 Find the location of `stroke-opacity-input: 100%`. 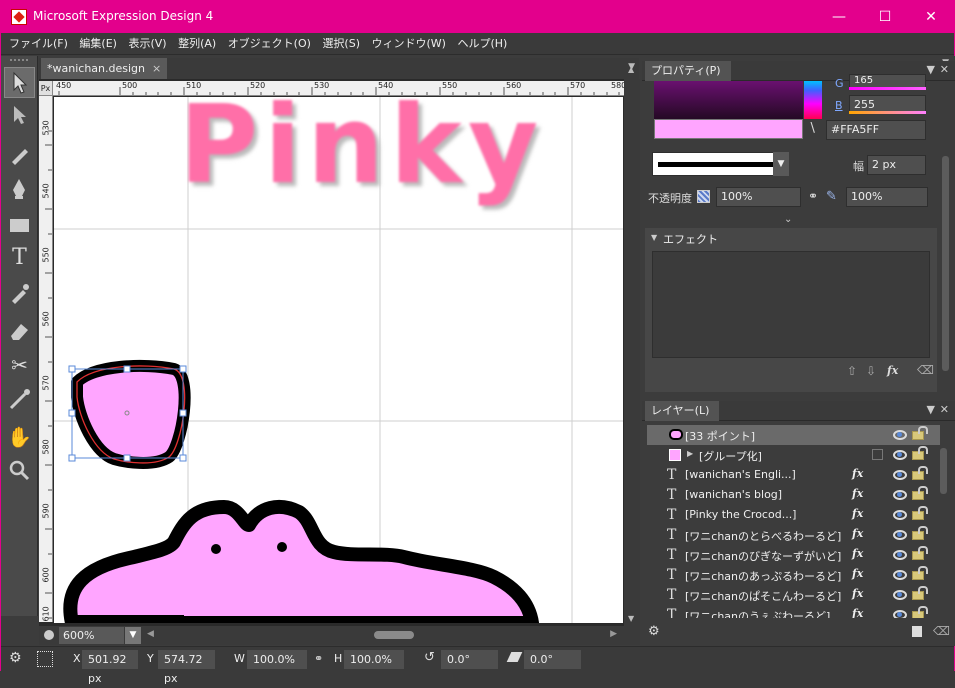

stroke-opacity-input: 100% is located at coordinates (887, 197).